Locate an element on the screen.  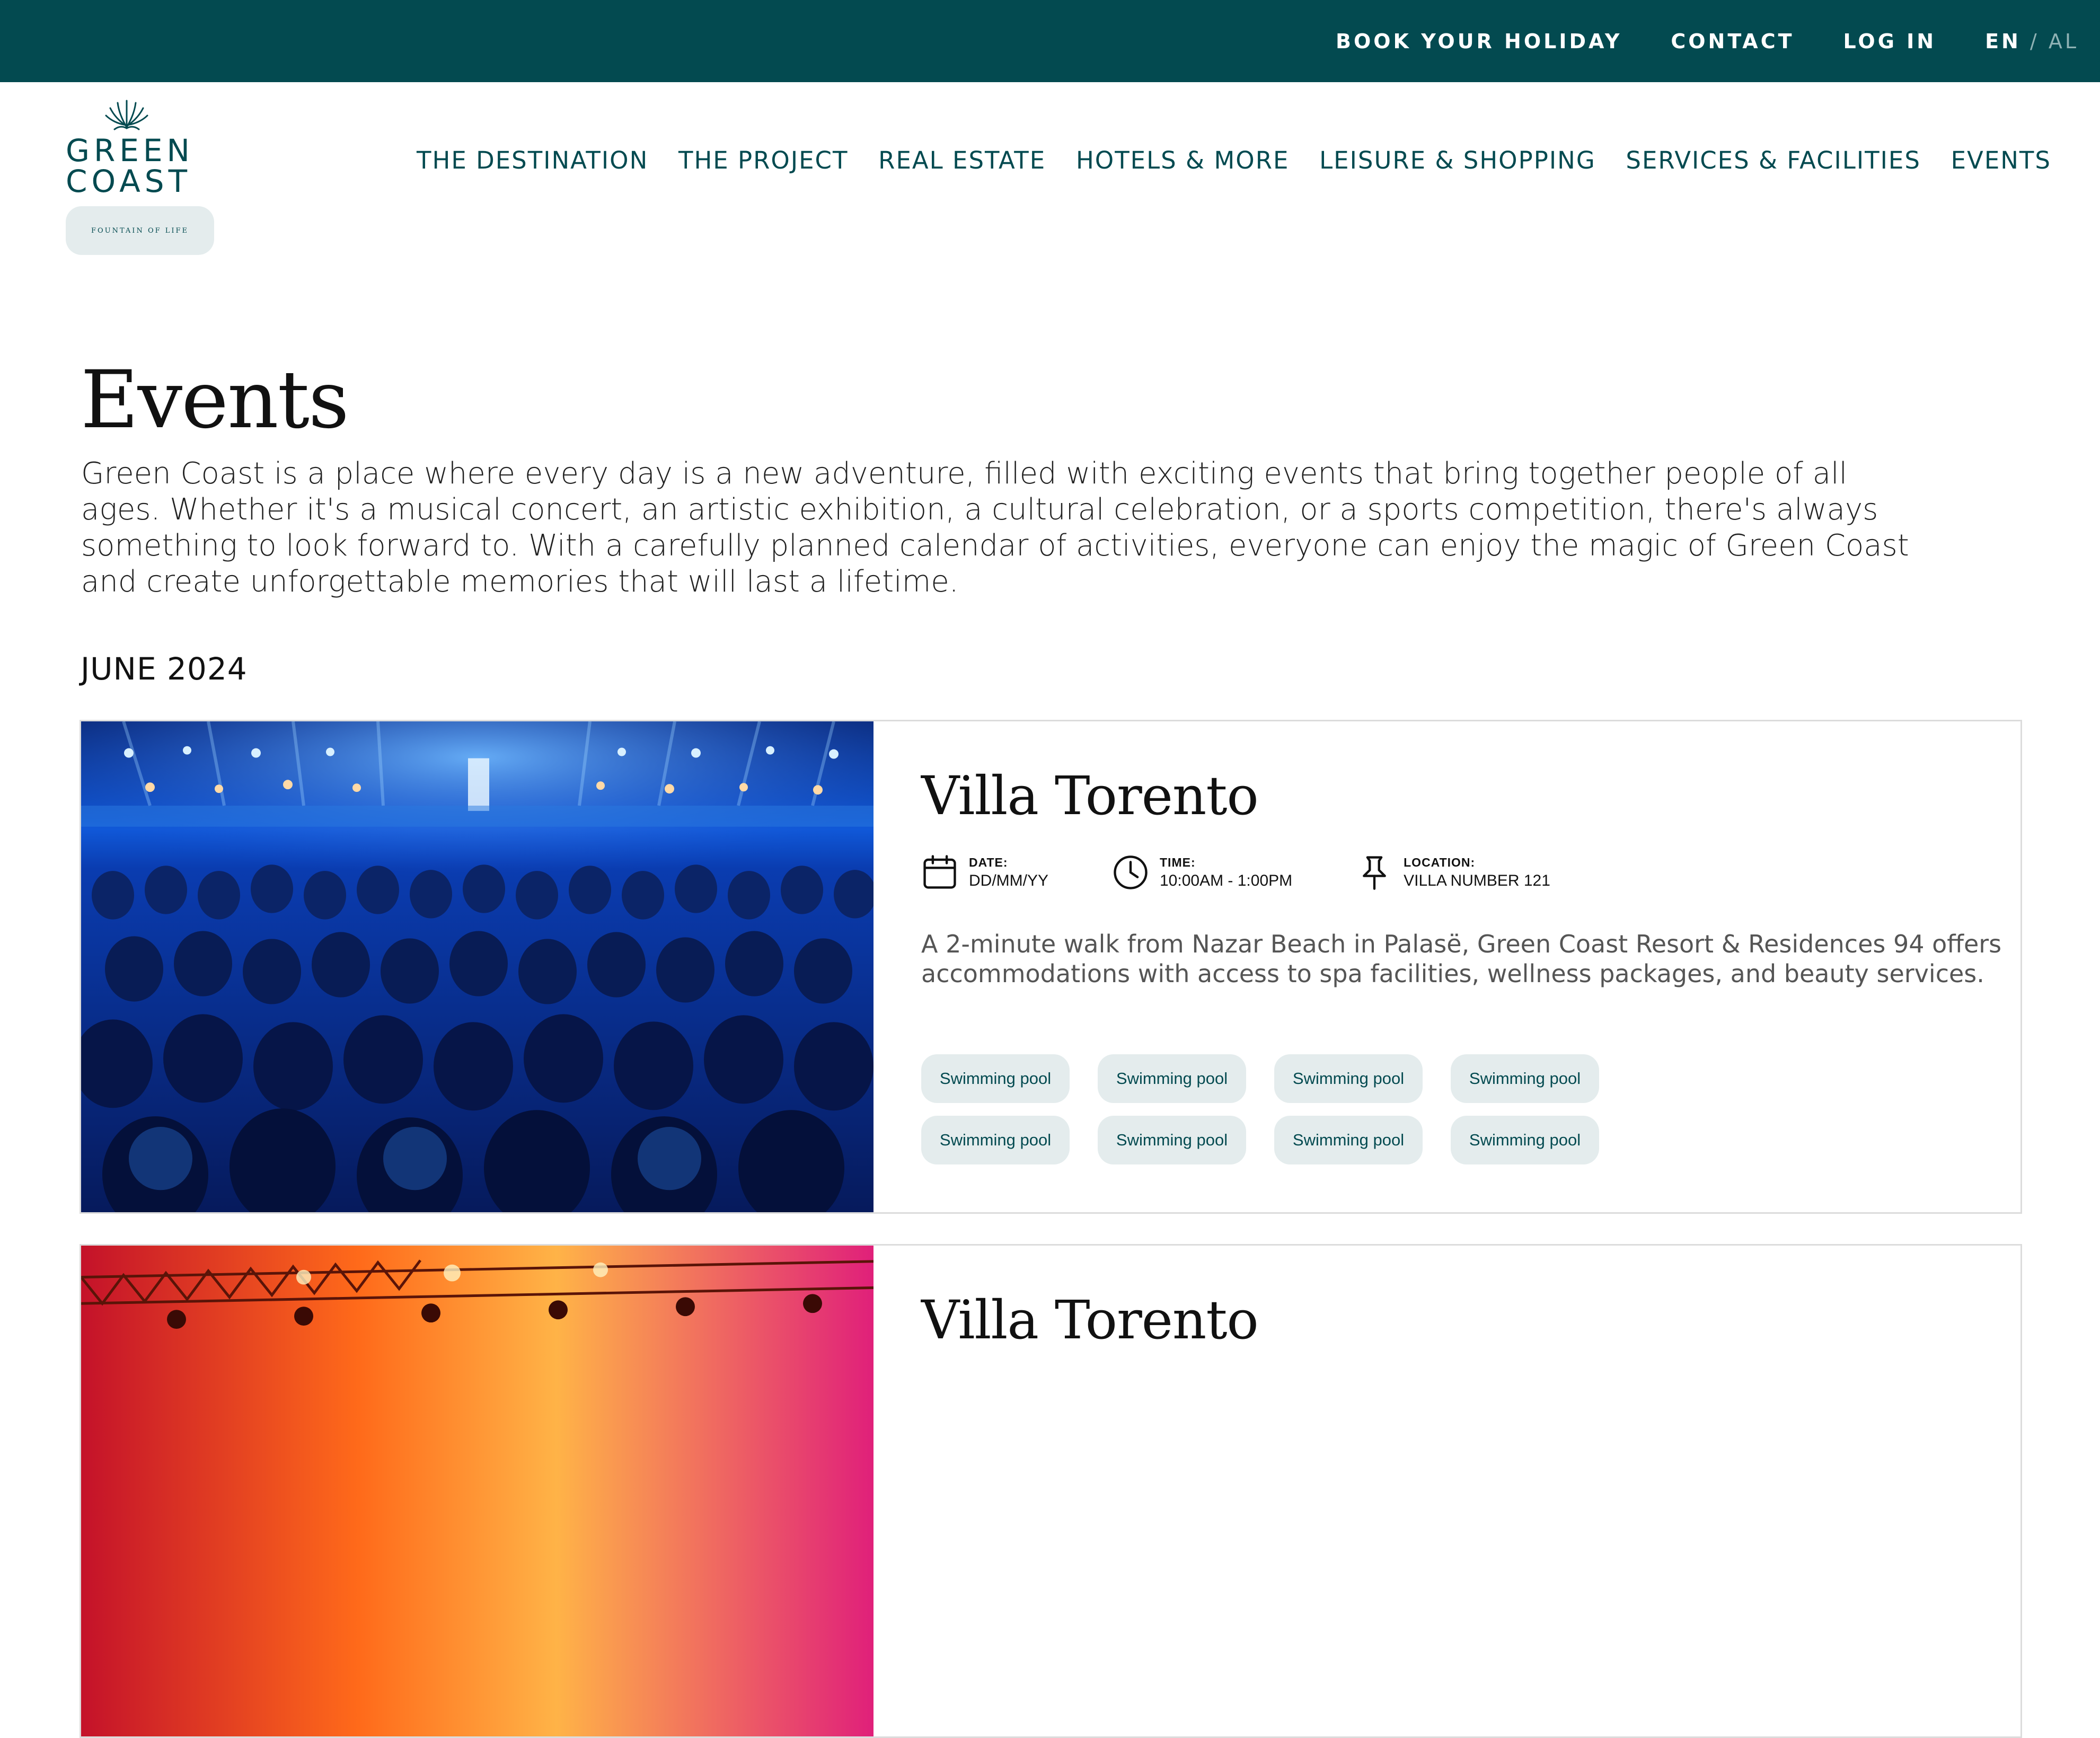
location-value: VILLA NUMBER 121 is located at coordinates (1477, 880).